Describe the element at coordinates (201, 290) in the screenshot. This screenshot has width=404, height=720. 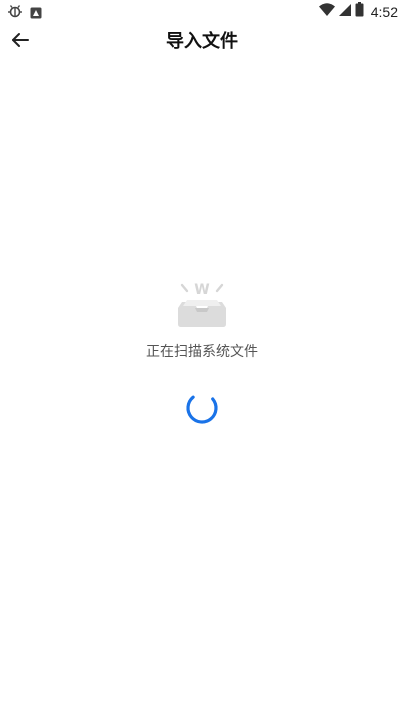
I see `illustration-letter: W` at that location.